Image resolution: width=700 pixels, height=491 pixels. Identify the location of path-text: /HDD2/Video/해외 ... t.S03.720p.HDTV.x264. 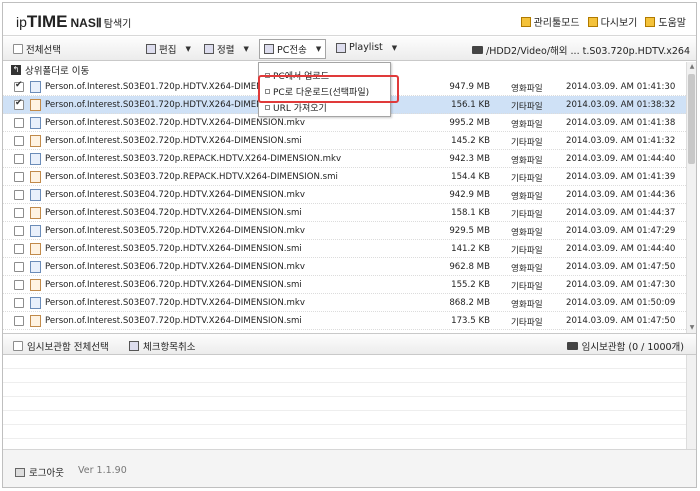
(588, 51).